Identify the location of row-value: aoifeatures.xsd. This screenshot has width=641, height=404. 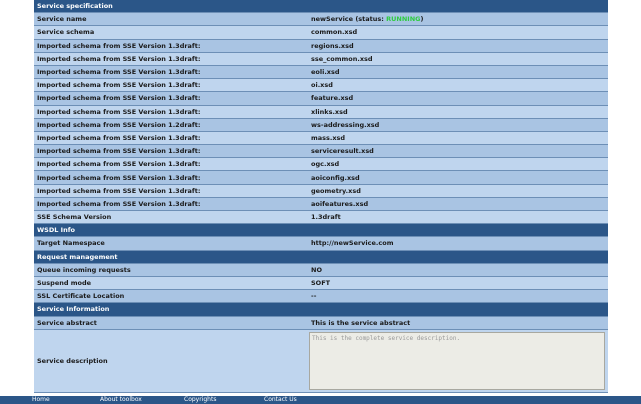
(340, 203).